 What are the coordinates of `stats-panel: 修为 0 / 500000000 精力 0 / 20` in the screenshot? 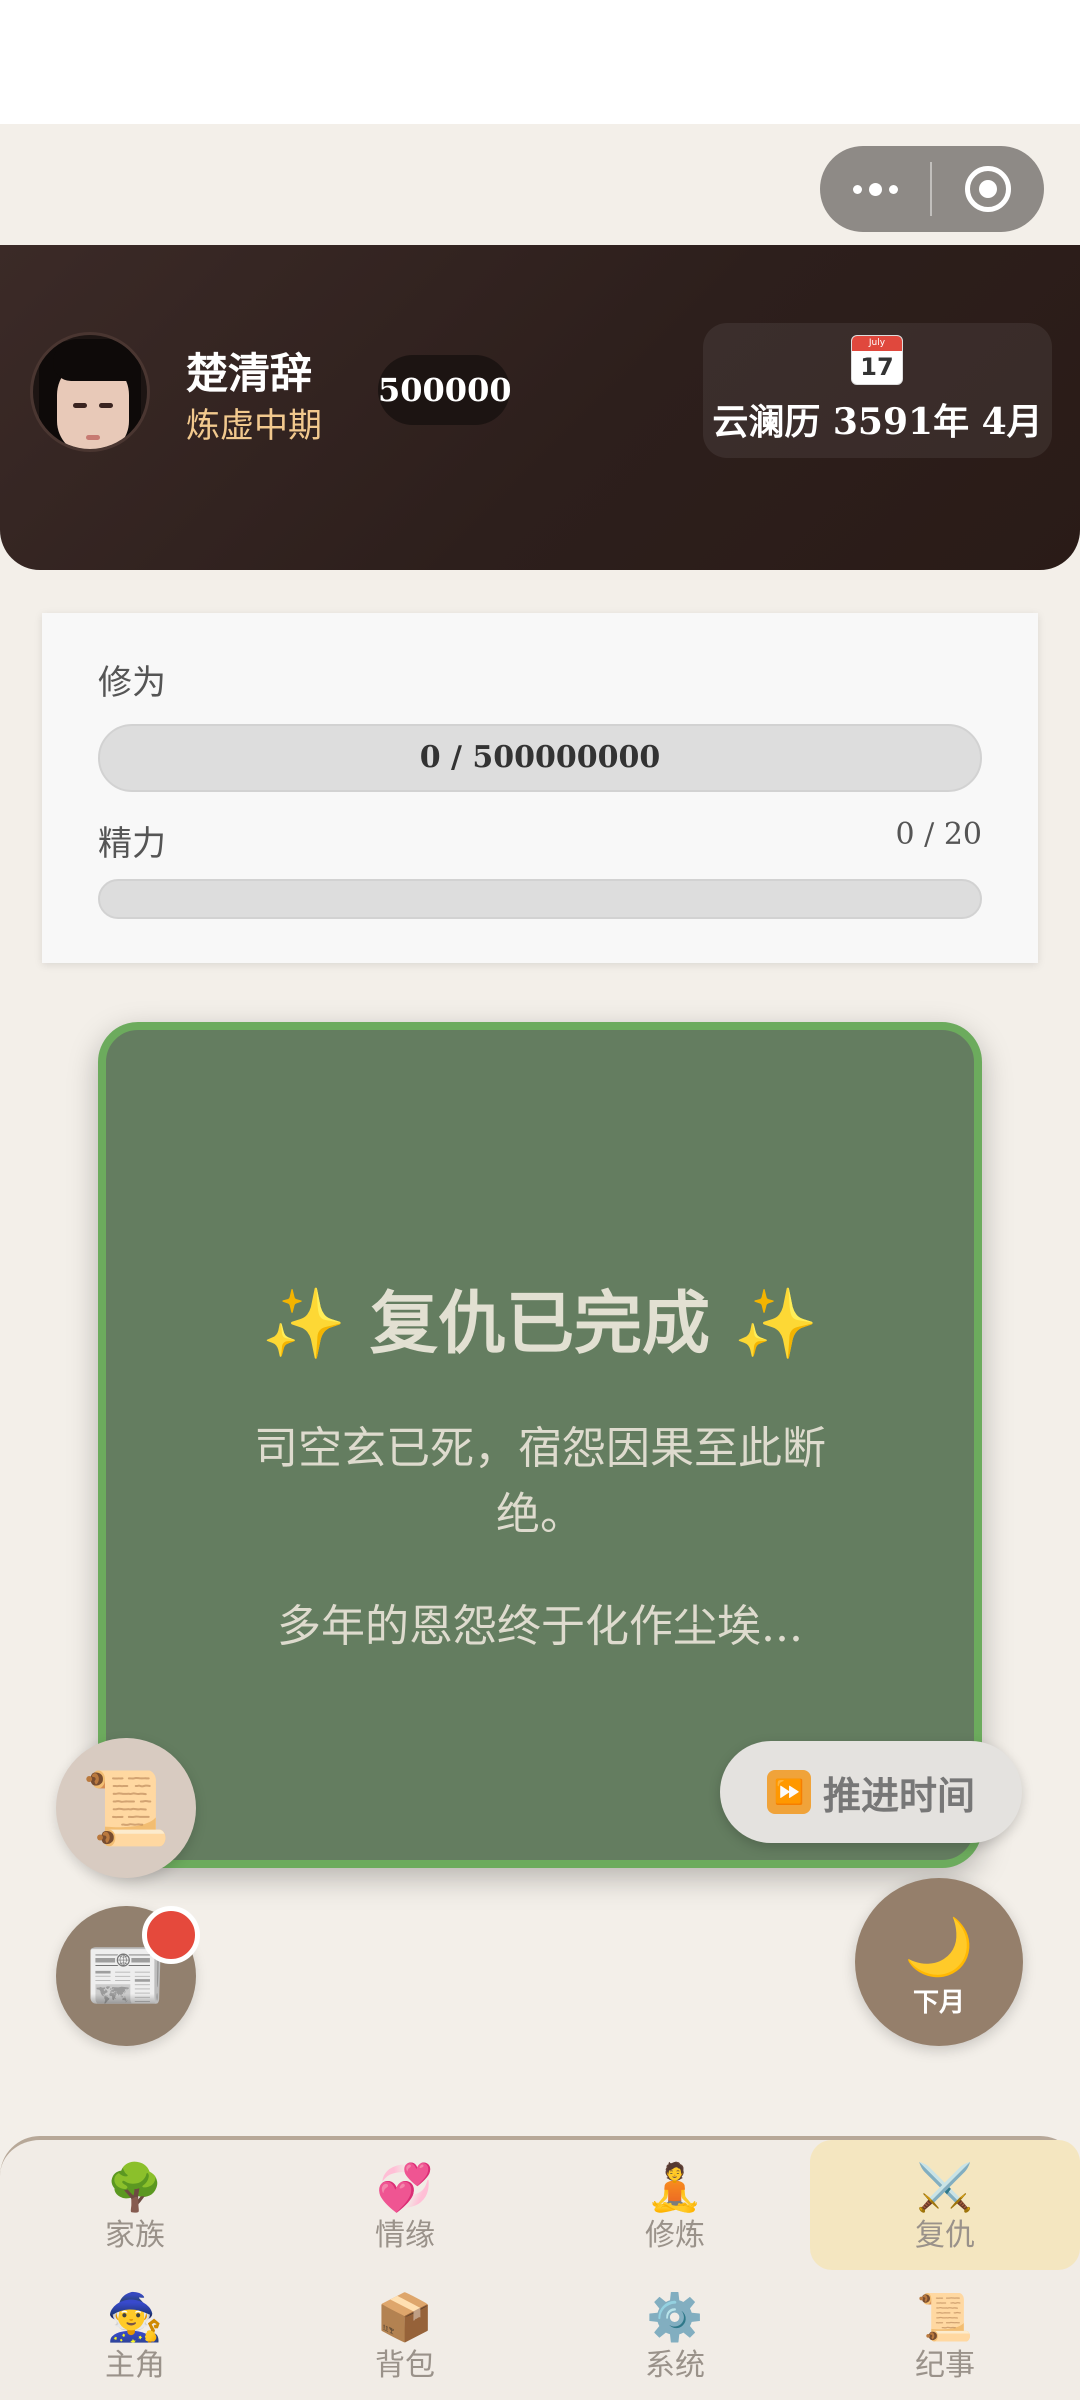 It's located at (540, 788).